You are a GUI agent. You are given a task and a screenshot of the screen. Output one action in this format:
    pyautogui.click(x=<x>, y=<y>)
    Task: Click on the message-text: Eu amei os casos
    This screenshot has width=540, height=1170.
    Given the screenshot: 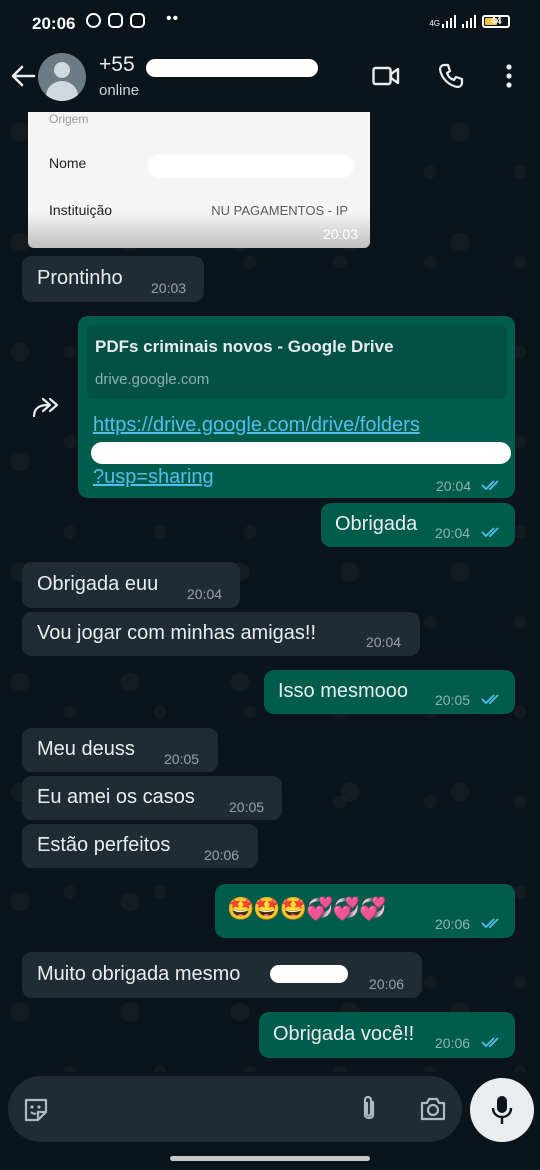 What is the action you would take?
    pyautogui.click(x=116, y=797)
    